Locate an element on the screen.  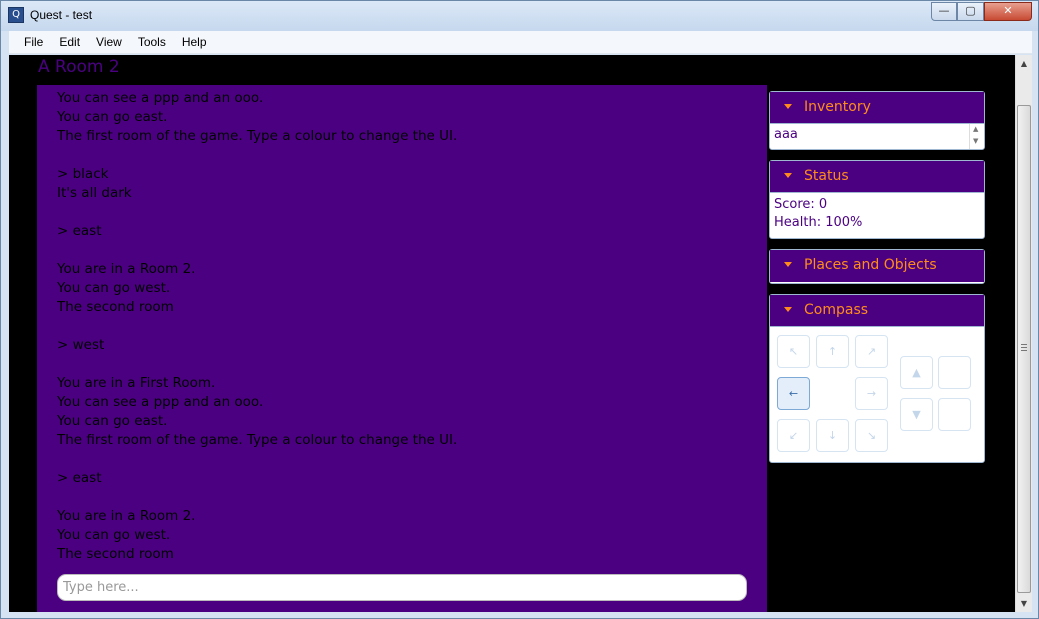
compass-in-button is located at coordinates (954, 372).